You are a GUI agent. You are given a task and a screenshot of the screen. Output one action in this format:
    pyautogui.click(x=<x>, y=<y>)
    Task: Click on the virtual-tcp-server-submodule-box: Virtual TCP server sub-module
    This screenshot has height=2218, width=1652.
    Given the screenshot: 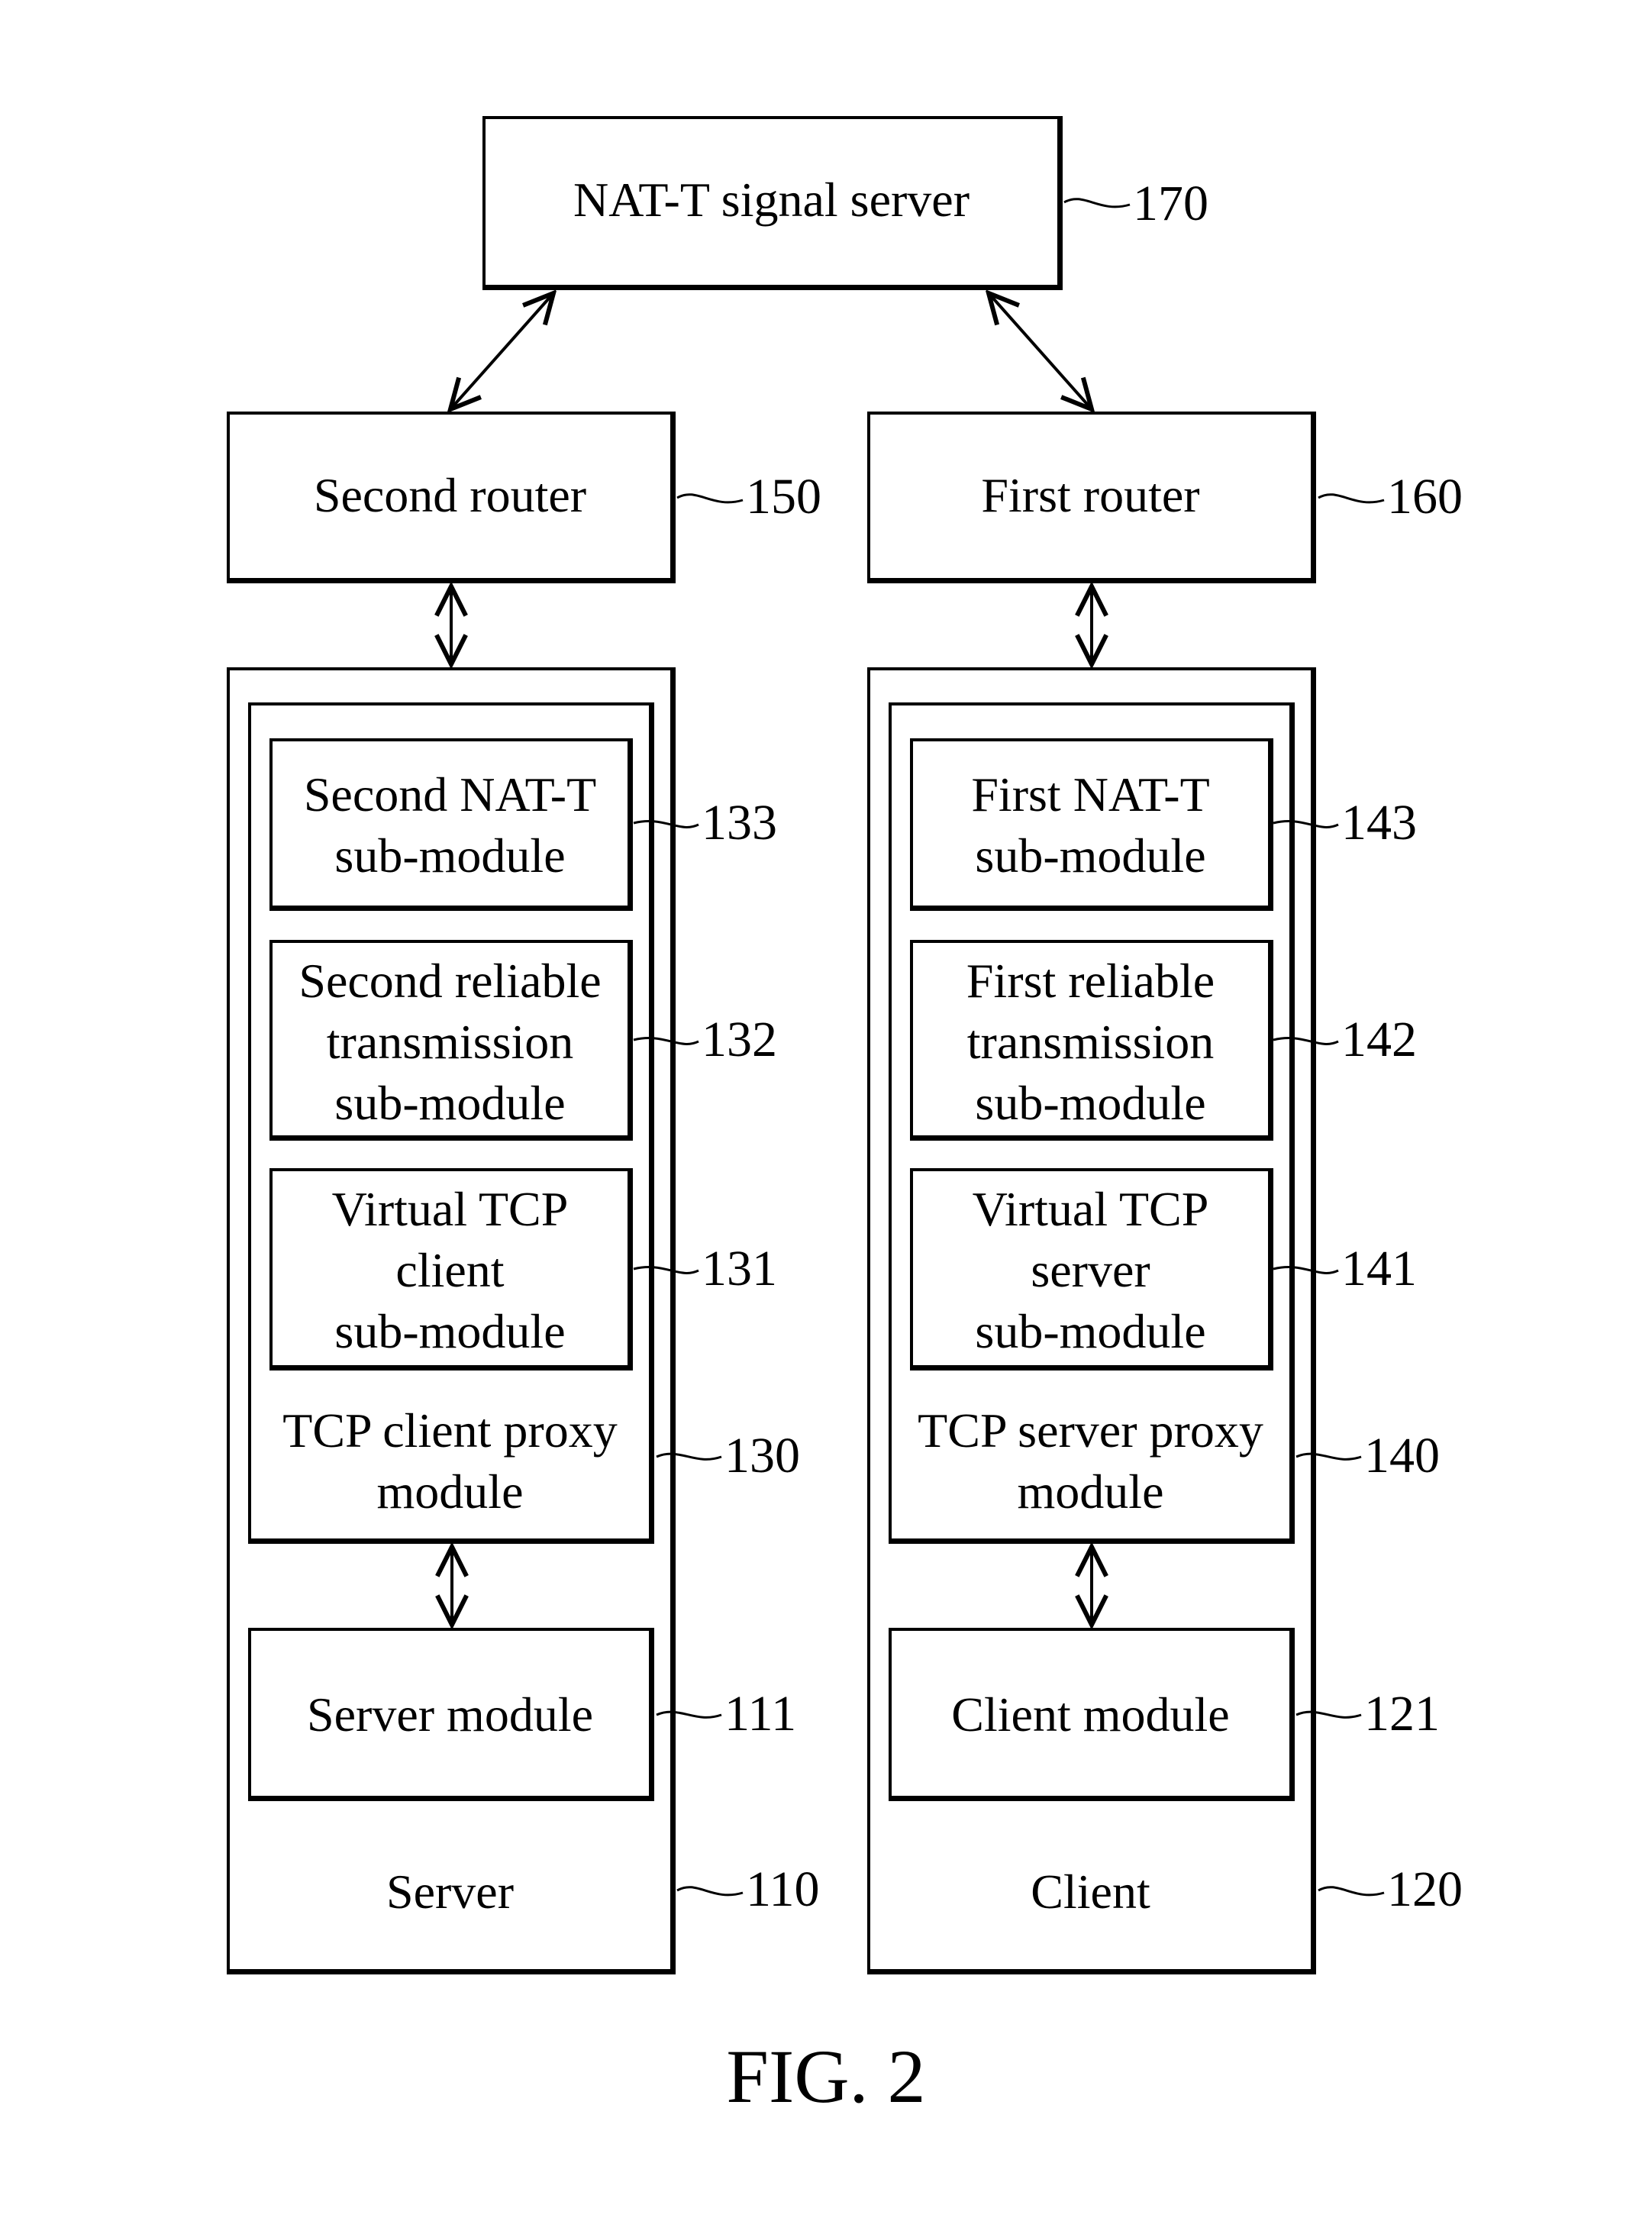 What is the action you would take?
    pyautogui.click(x=1091, y=1270)
    